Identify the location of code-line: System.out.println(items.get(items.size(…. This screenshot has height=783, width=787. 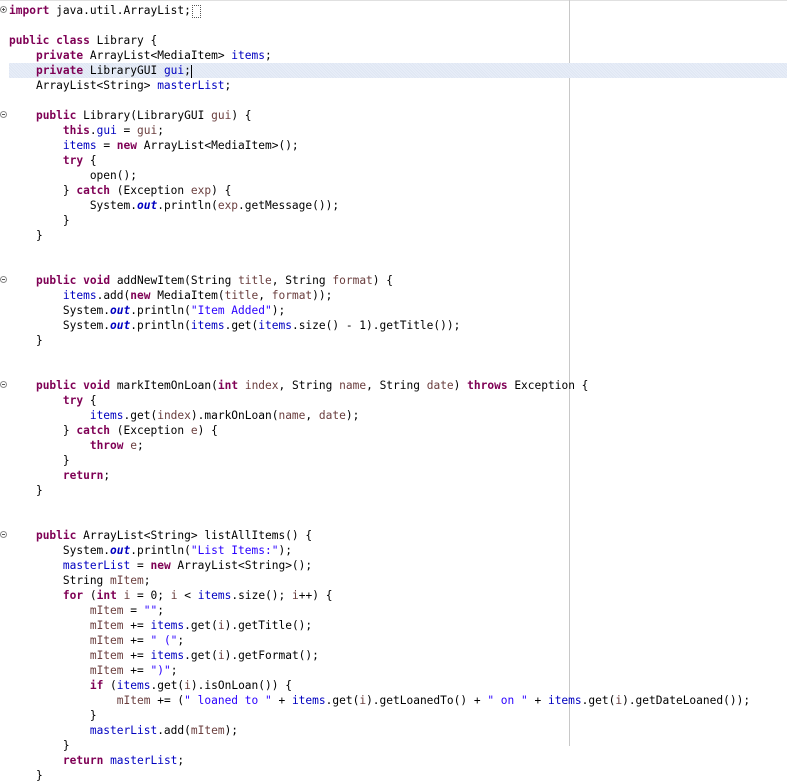
(234, 325).